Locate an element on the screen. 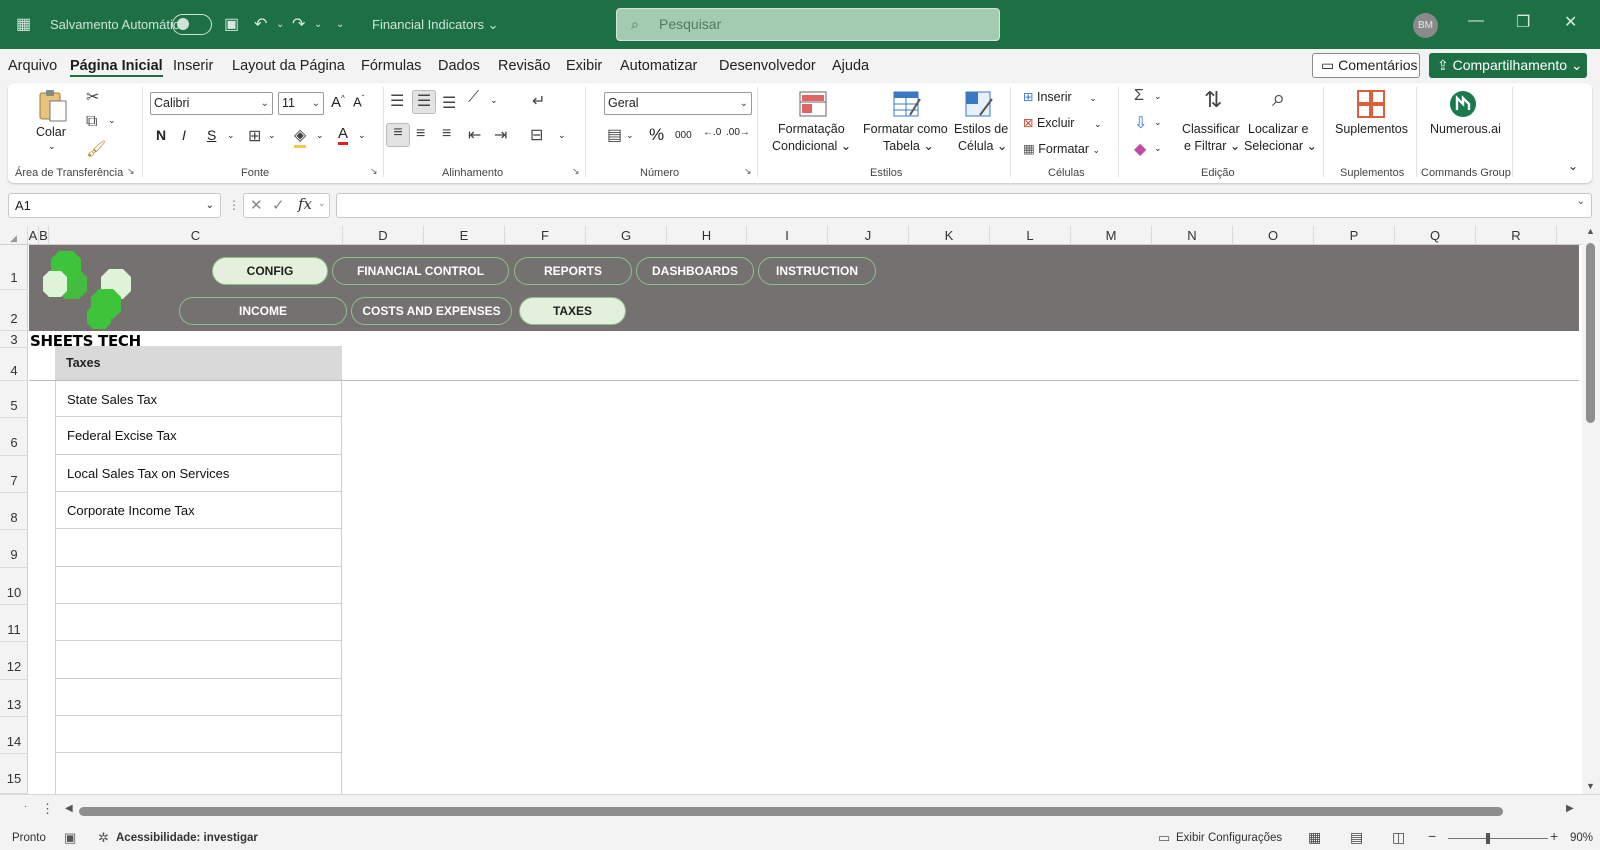 Image resolution: width=1600 pixels, height=850 pixels. format-as-table-label-2: Tabela ⌄ is located at coordinates (908, 145).